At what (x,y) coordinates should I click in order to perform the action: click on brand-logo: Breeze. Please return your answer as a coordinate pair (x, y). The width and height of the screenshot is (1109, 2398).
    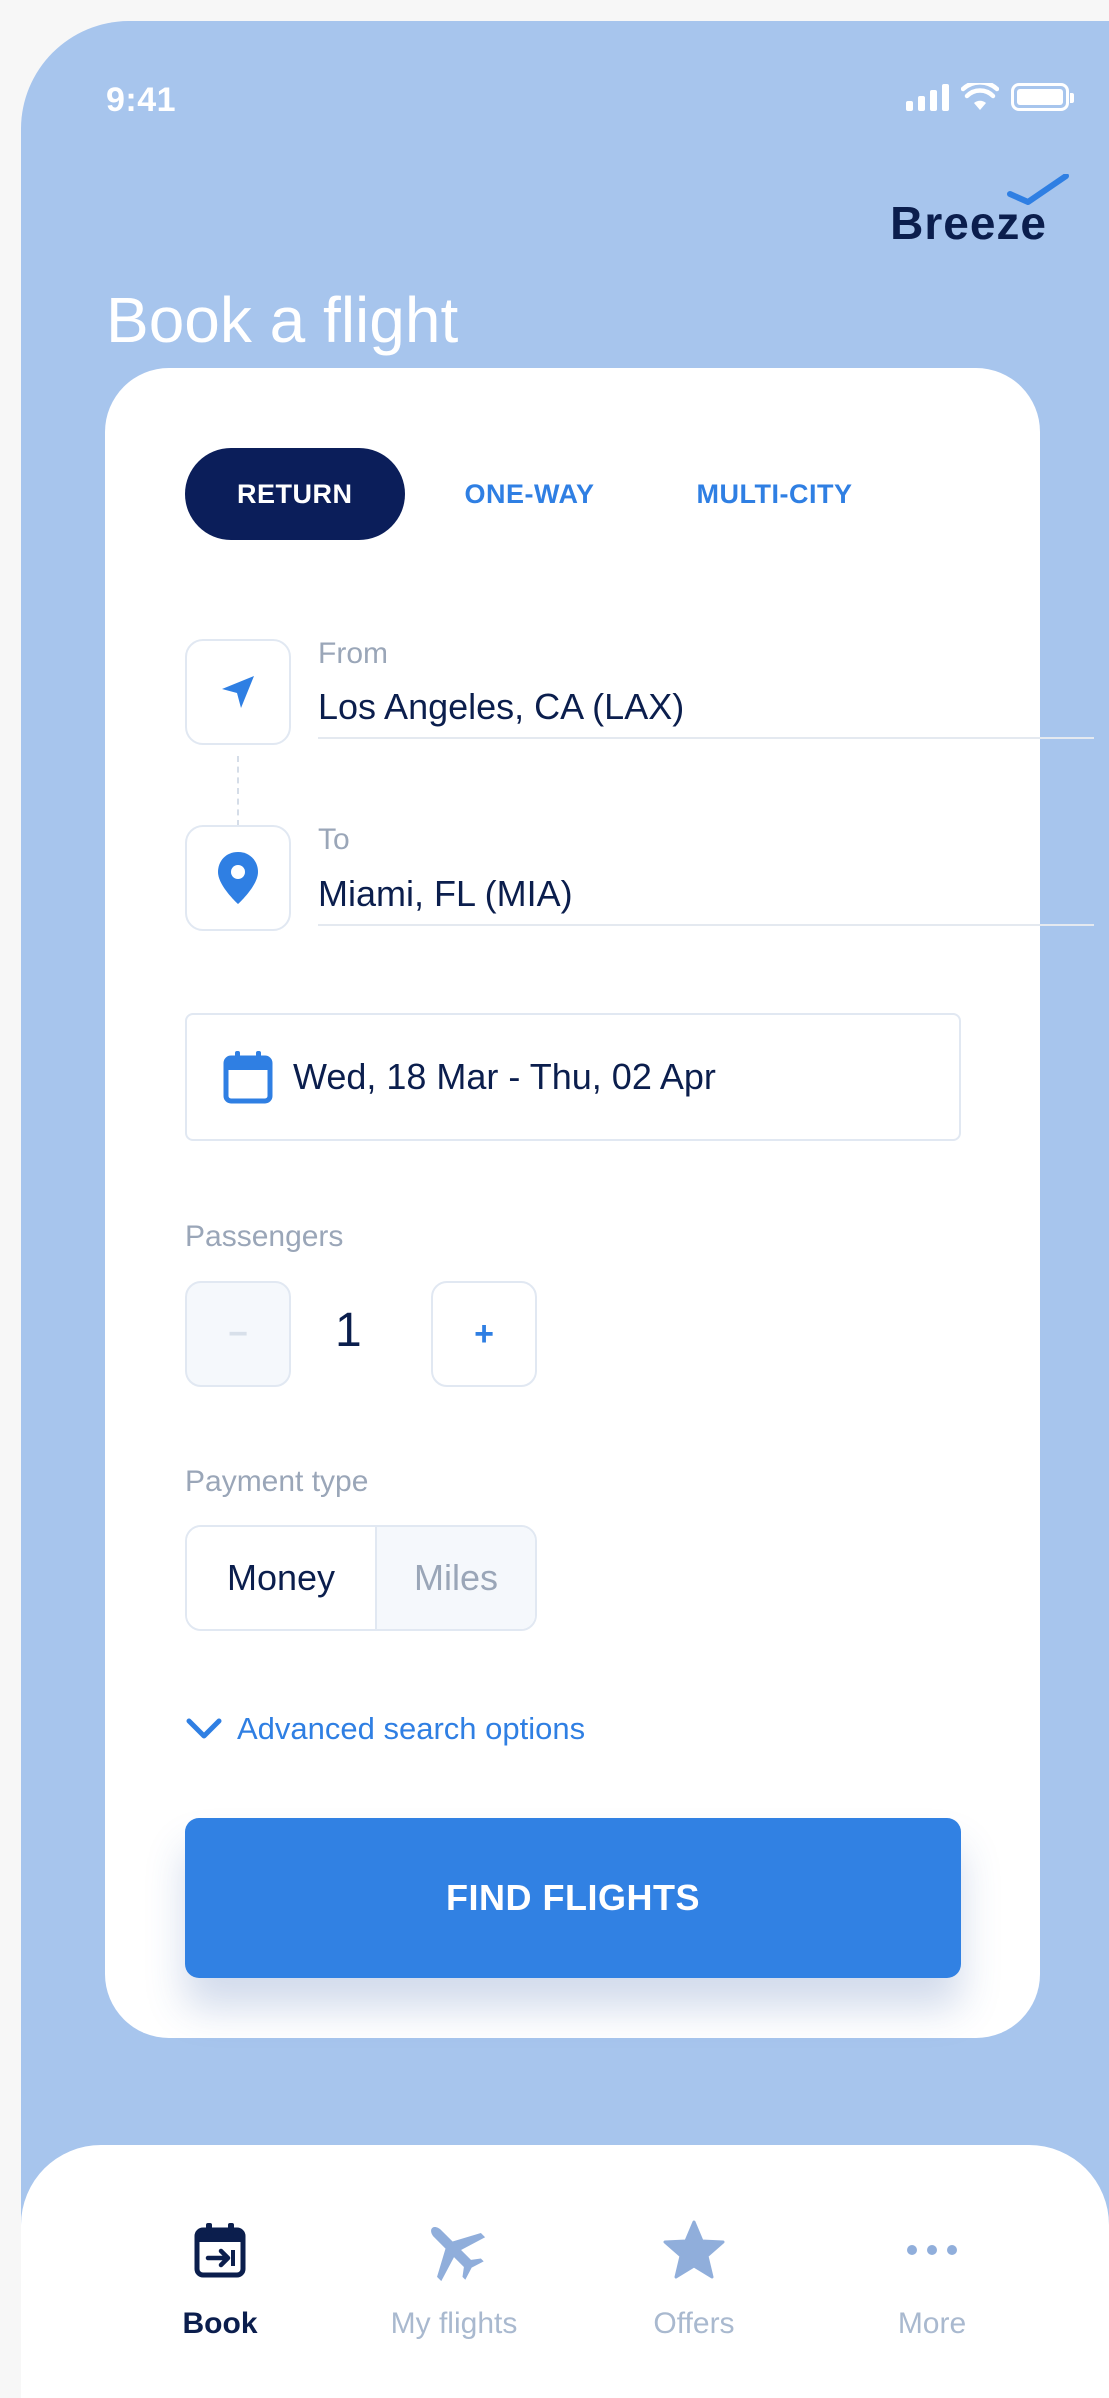
    Looking at the image, I should click on (980, 212).